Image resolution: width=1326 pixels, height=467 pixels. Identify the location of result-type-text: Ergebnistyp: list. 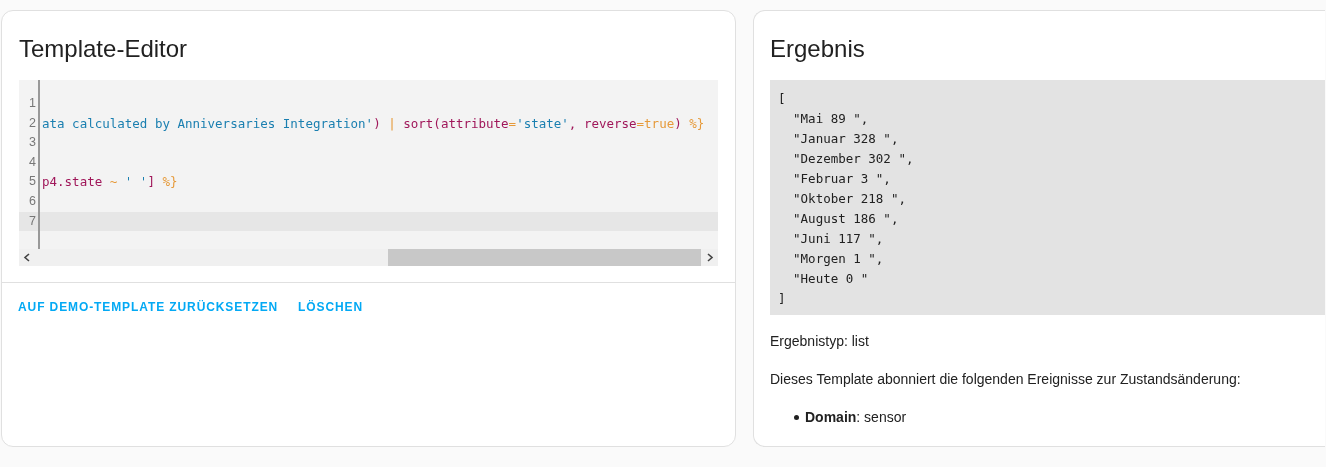
(819, 341).